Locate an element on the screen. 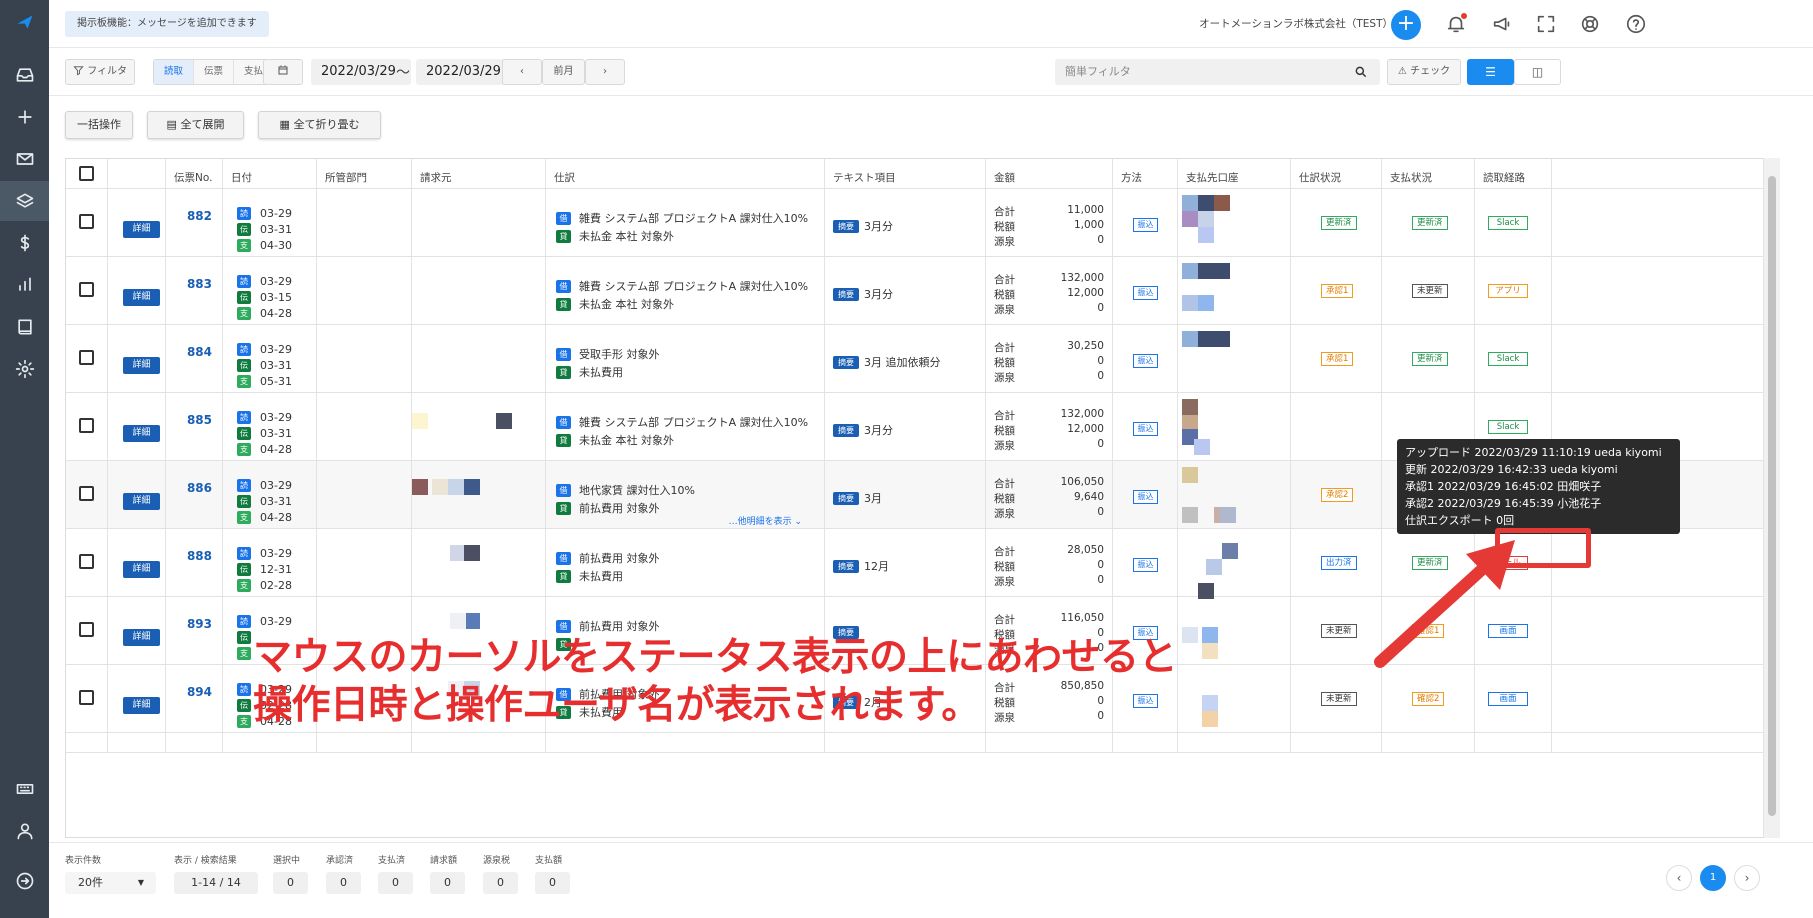  header-no: 伝票No. is located at coordinates (193, 178).